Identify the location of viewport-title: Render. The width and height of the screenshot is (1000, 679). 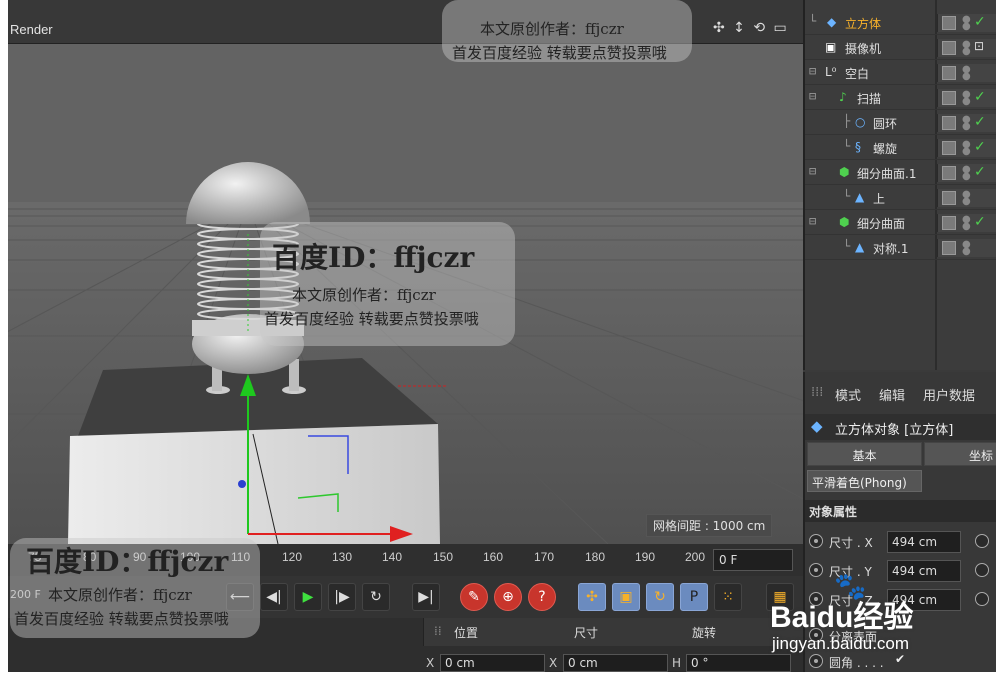
(31, 29).